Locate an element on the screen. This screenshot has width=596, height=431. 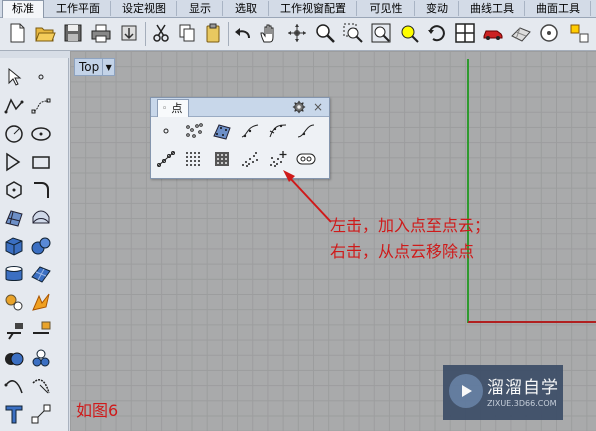
play-logo-icon is located at coordinates (466, 391).